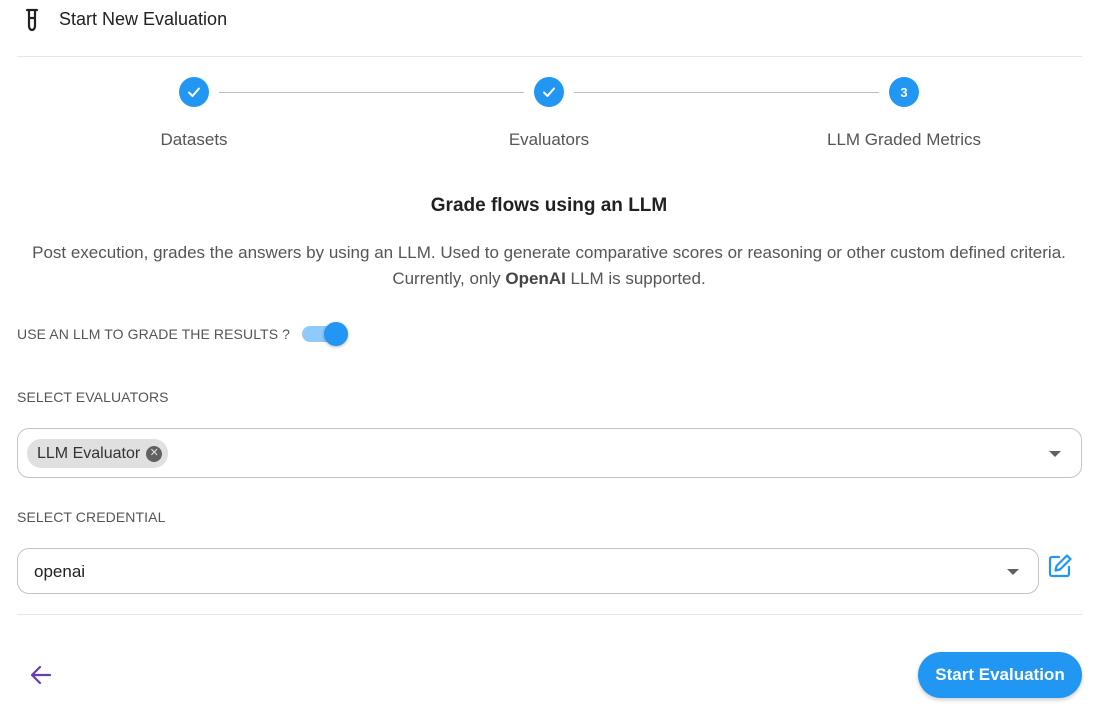 The image size is (1098, 707). Describe the element at coordinates (549, 205) in the screenshot. I see `section-title: Grade flows using an LLM` at that location.